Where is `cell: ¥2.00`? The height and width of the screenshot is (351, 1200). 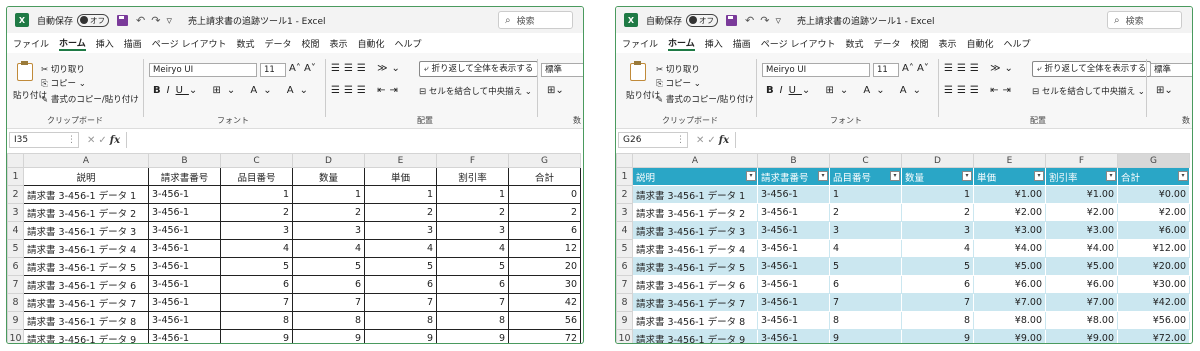 cell: ¥2.00 is located at coordinates (1009, 212).